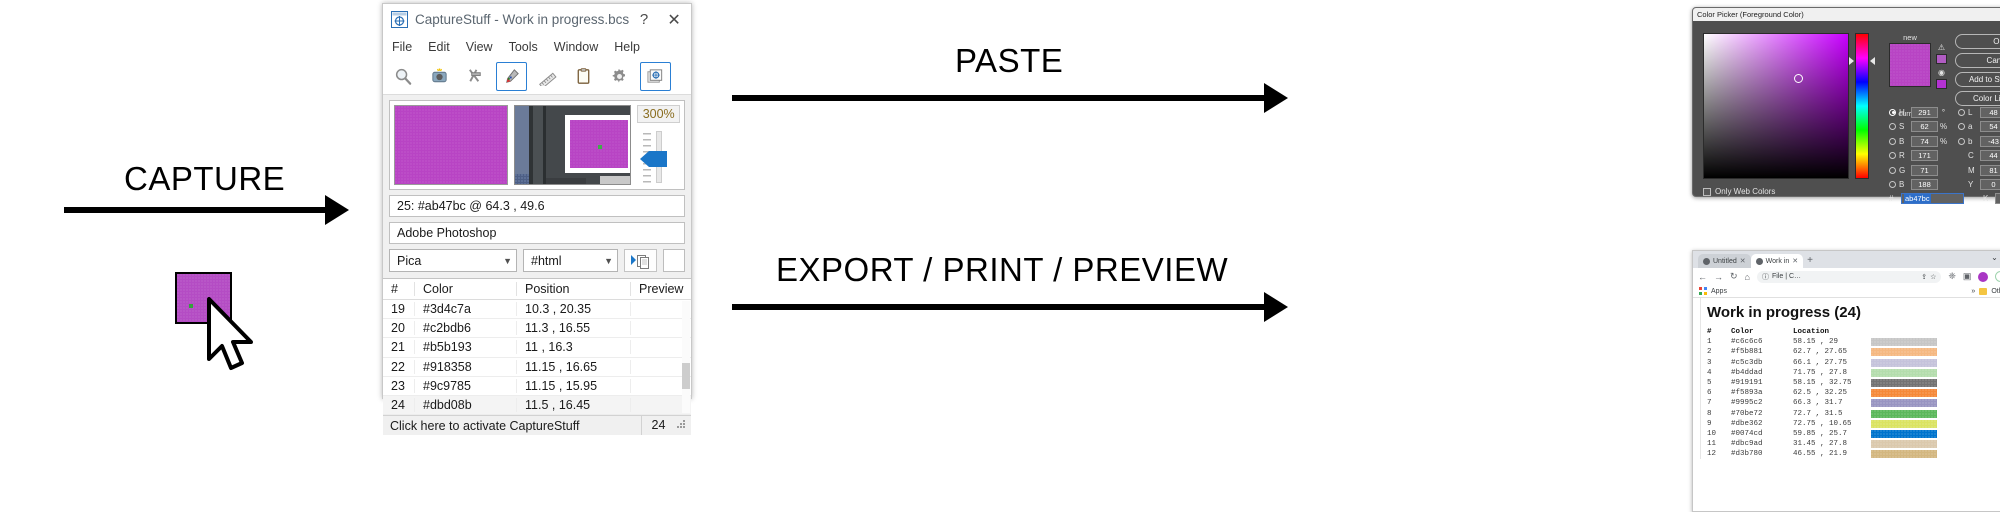 This screenshot has height=512, width=2000. What do you see at coordinates (1747, 383) in the screenshot?
I see `page-cell-color: #919191` at bounding box center [1747, 383].